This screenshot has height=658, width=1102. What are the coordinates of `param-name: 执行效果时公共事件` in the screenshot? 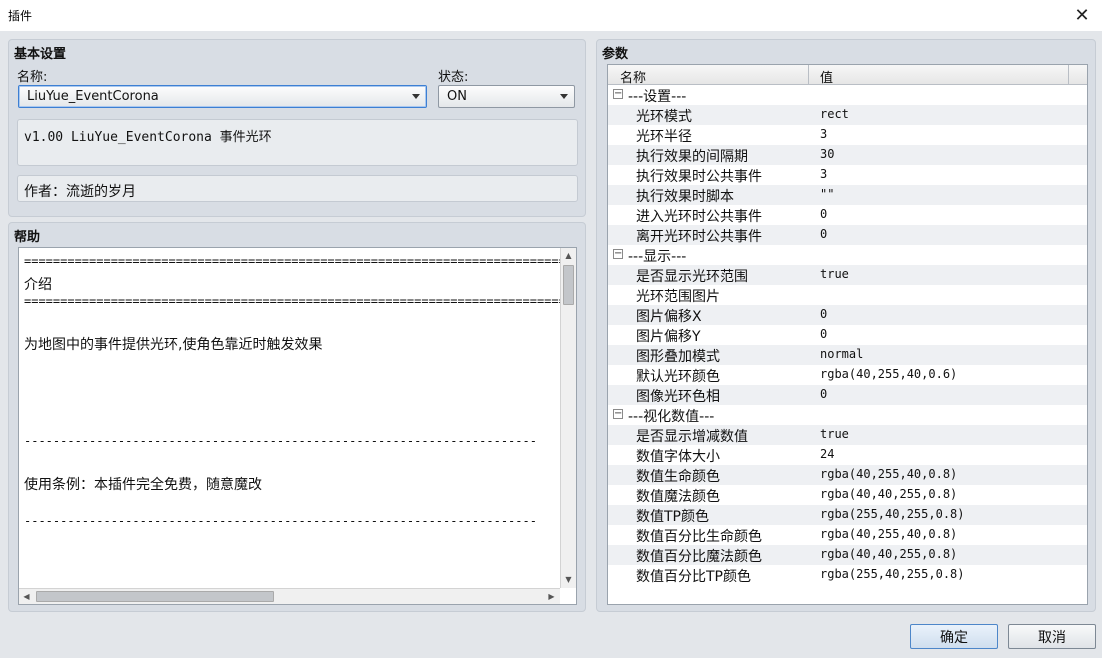 It's located at (699, 177).